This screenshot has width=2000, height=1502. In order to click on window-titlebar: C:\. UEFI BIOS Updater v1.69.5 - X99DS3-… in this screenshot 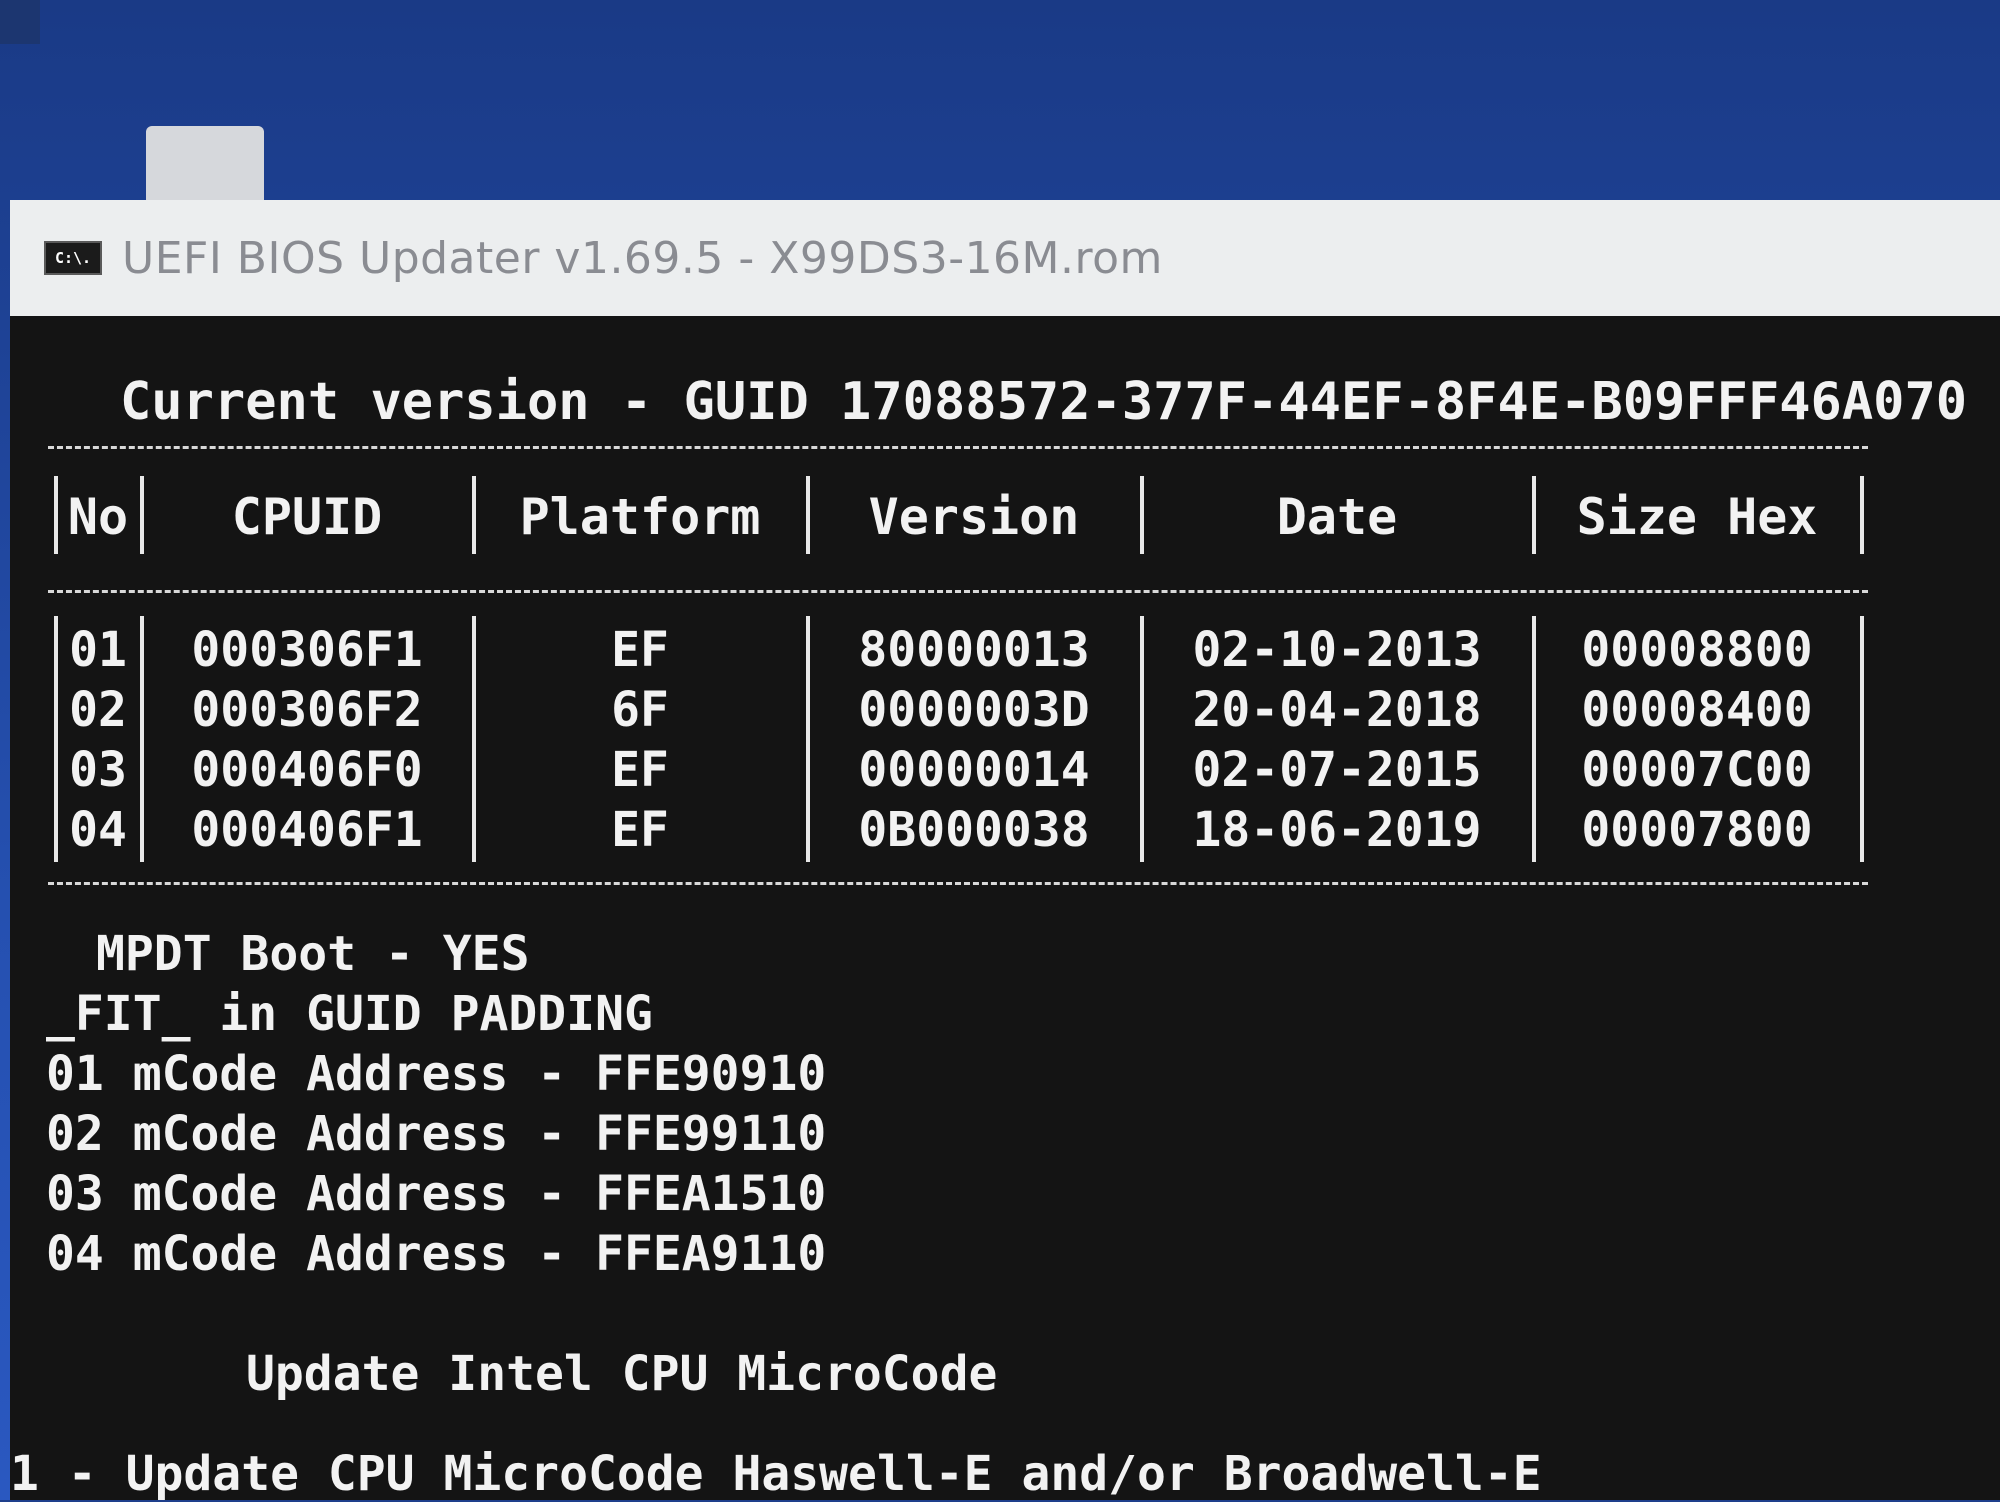, I will do `click(1005, 258)`.